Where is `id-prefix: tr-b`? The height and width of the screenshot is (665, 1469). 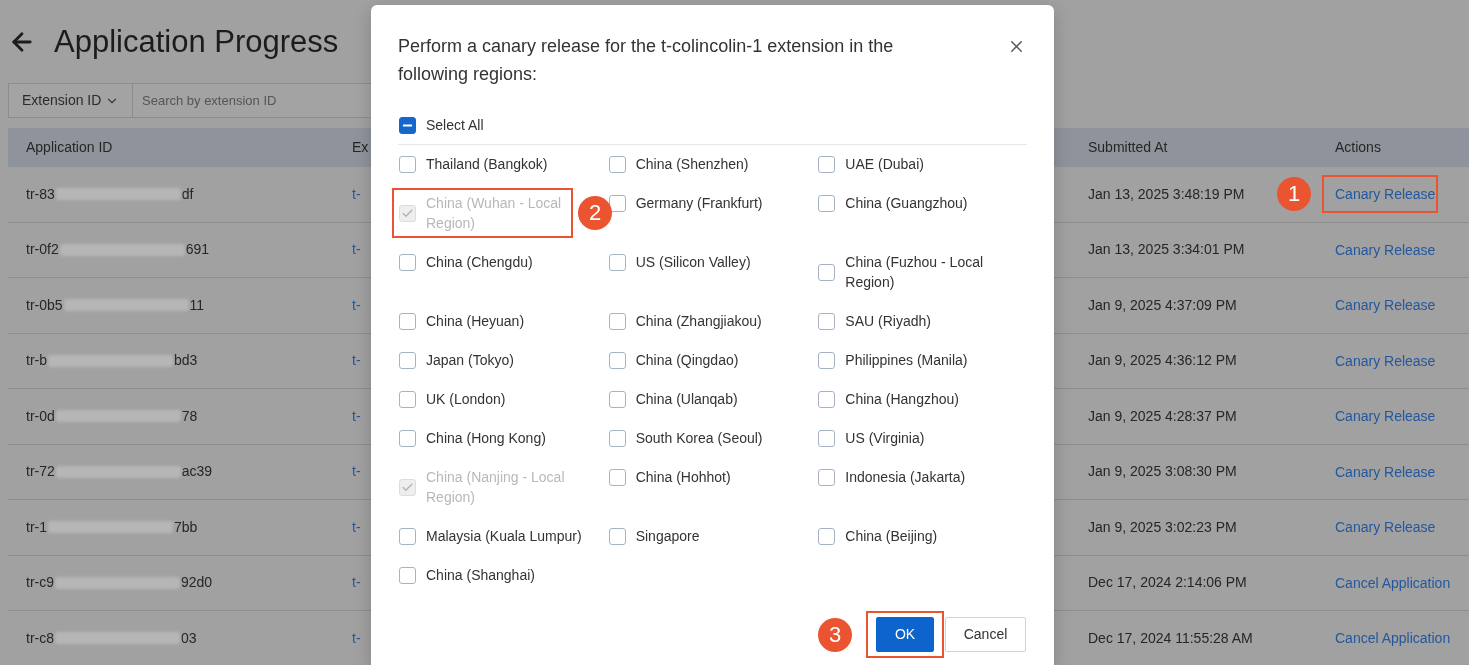 id-prefix: tr-b is located at coordinates (36, 361).